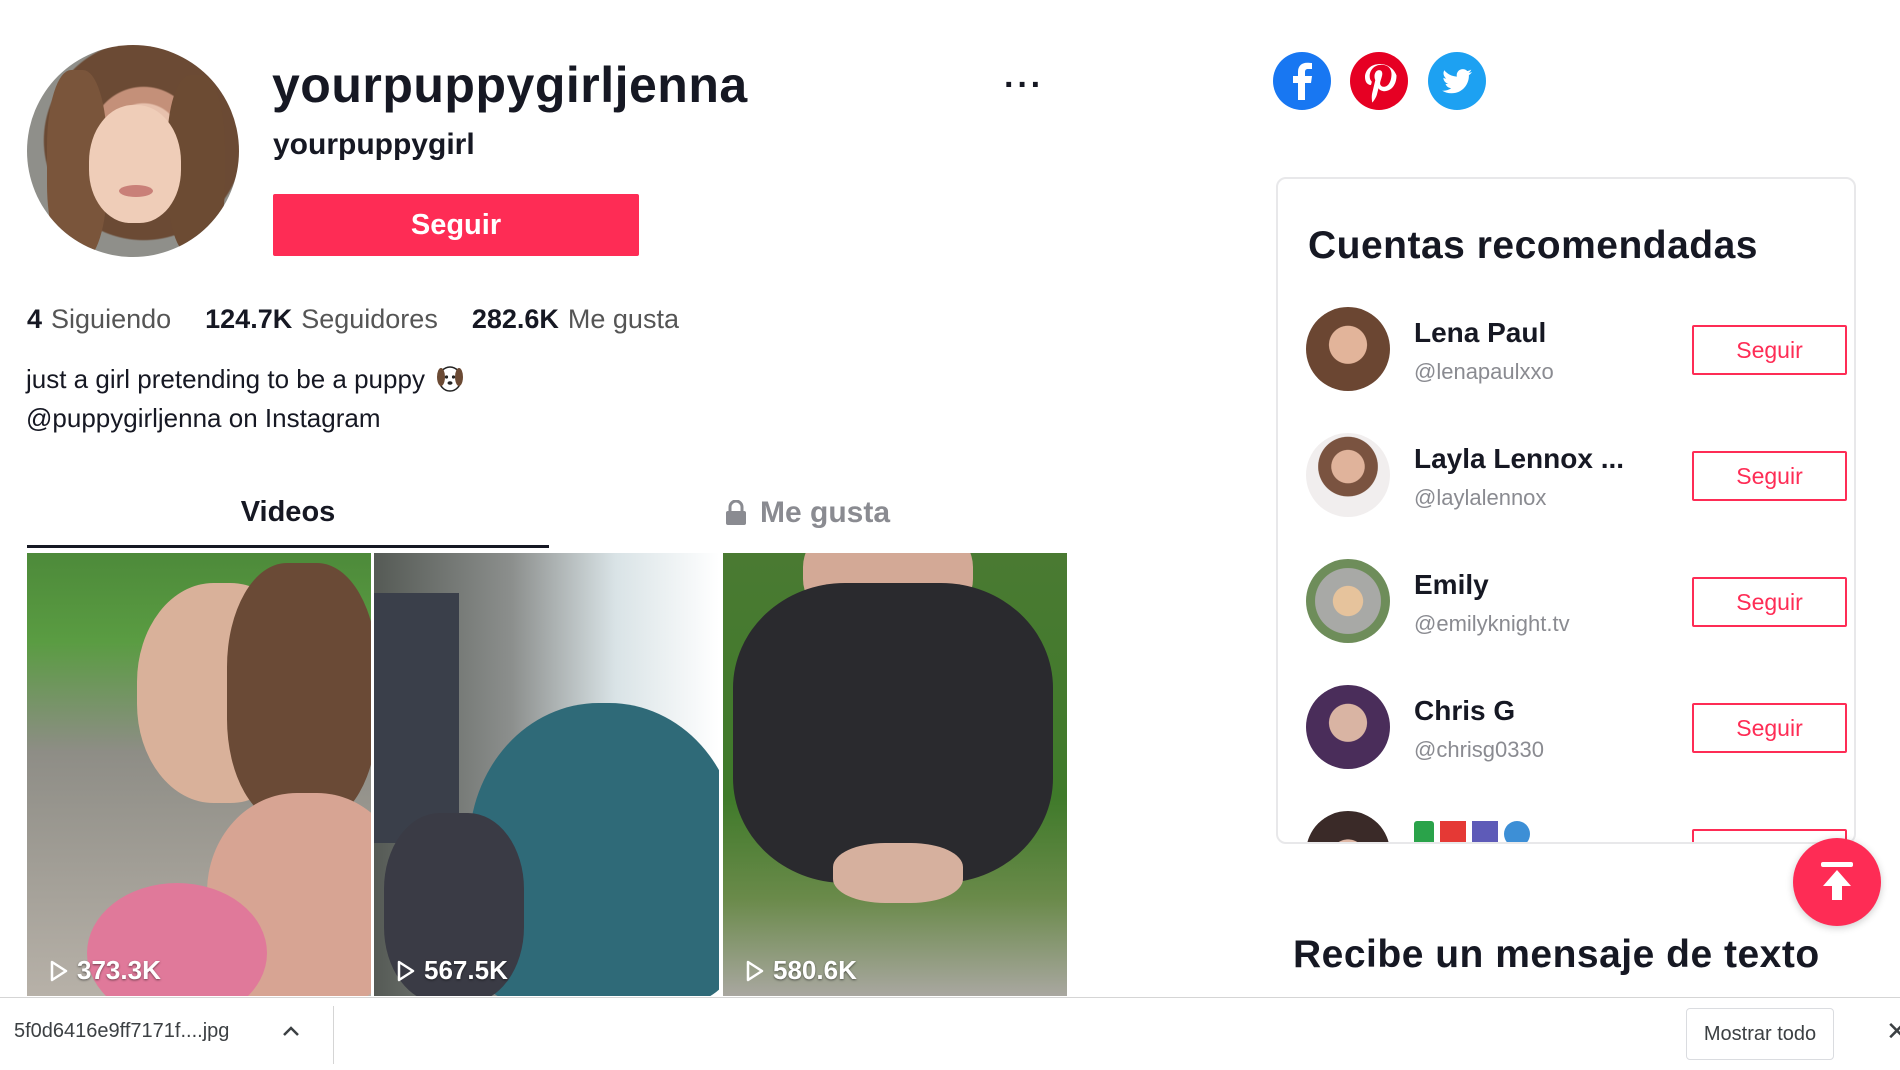 The height and width of the screenshot is (1070, 1900). I want to click on bio-line-2: @puppygirljenna on Instagram, so click(203, 418).